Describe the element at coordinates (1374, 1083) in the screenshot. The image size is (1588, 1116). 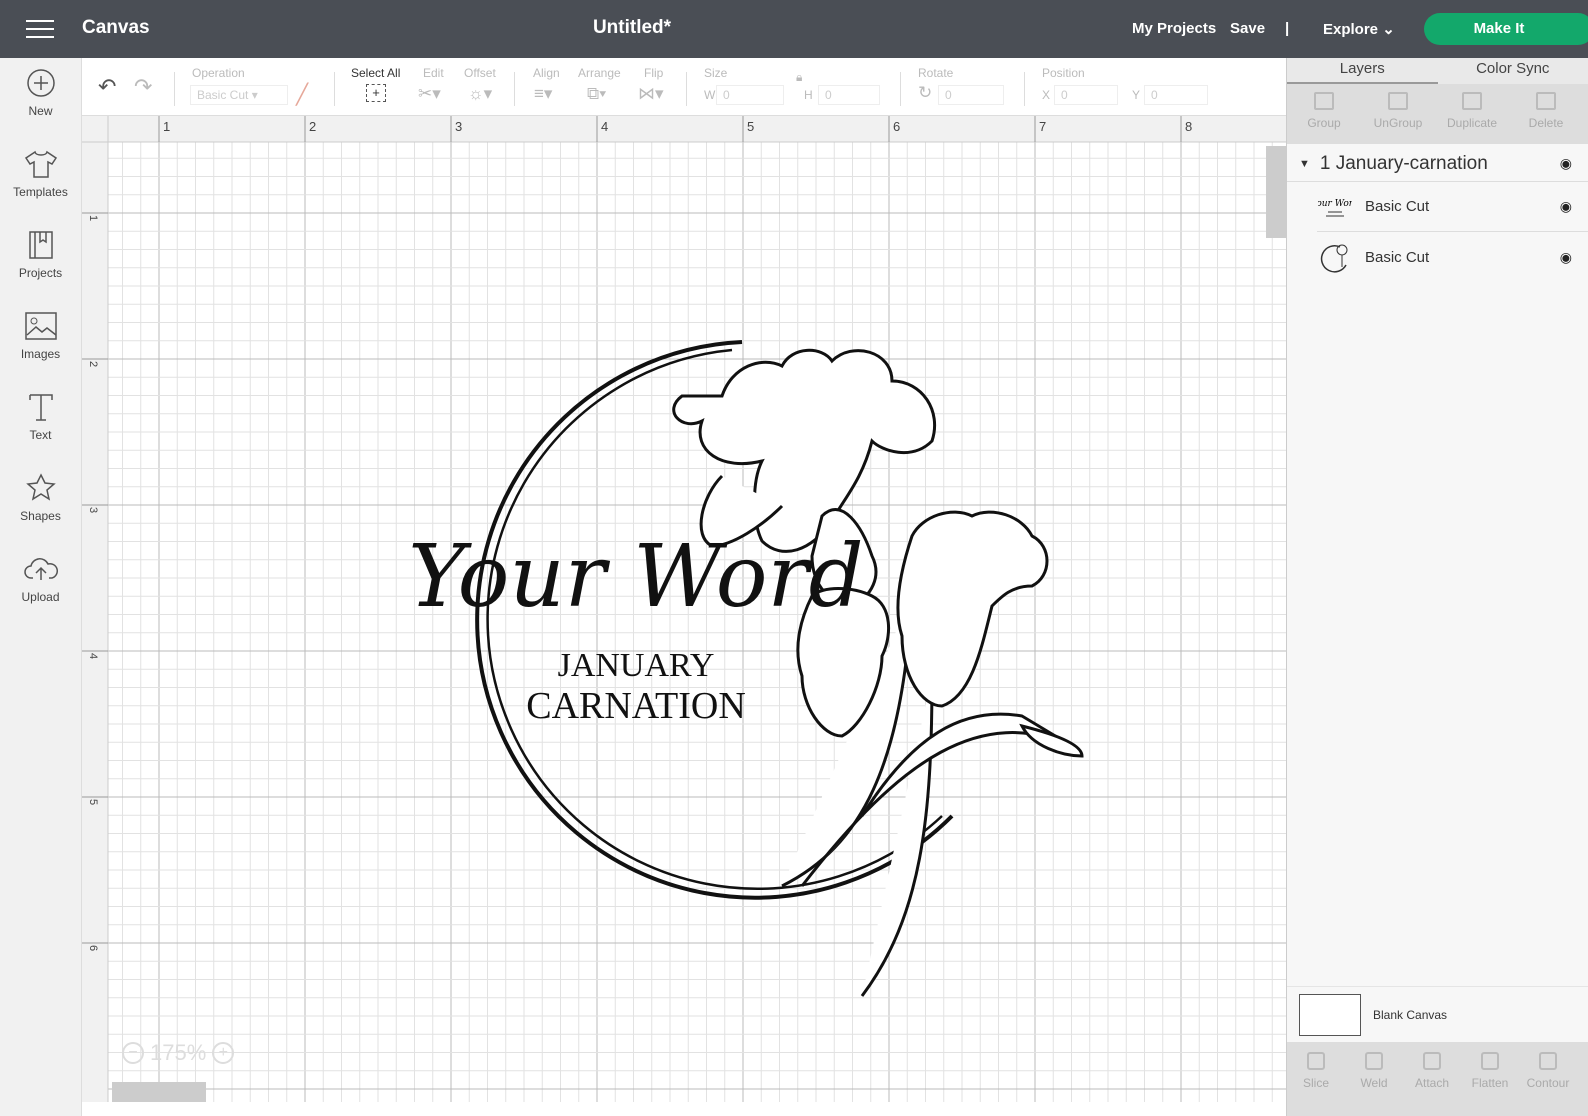
I see `weld-label: Weld` at that location.